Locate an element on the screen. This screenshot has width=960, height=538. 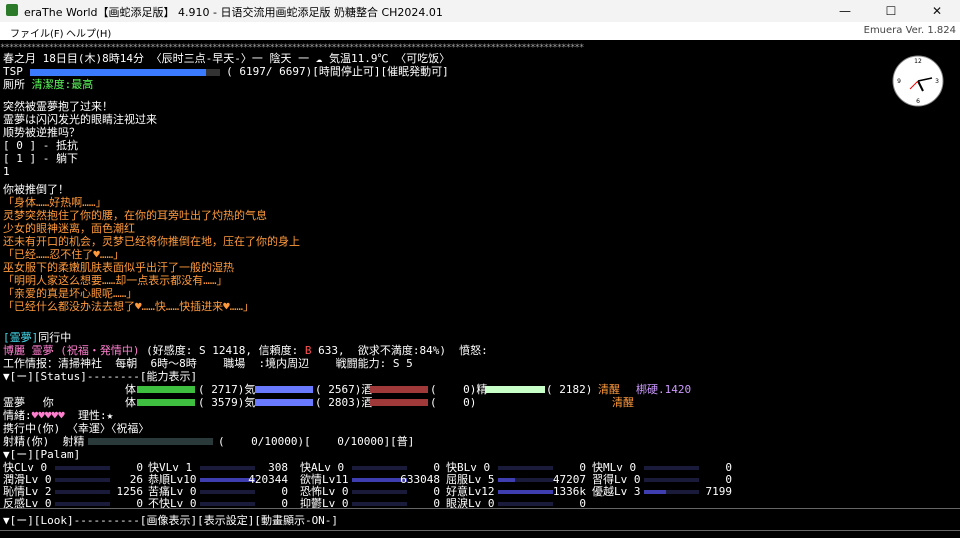
ejac-value: ( 0/10000)[ 0/10000][普] is located at coordinates (316, 441).